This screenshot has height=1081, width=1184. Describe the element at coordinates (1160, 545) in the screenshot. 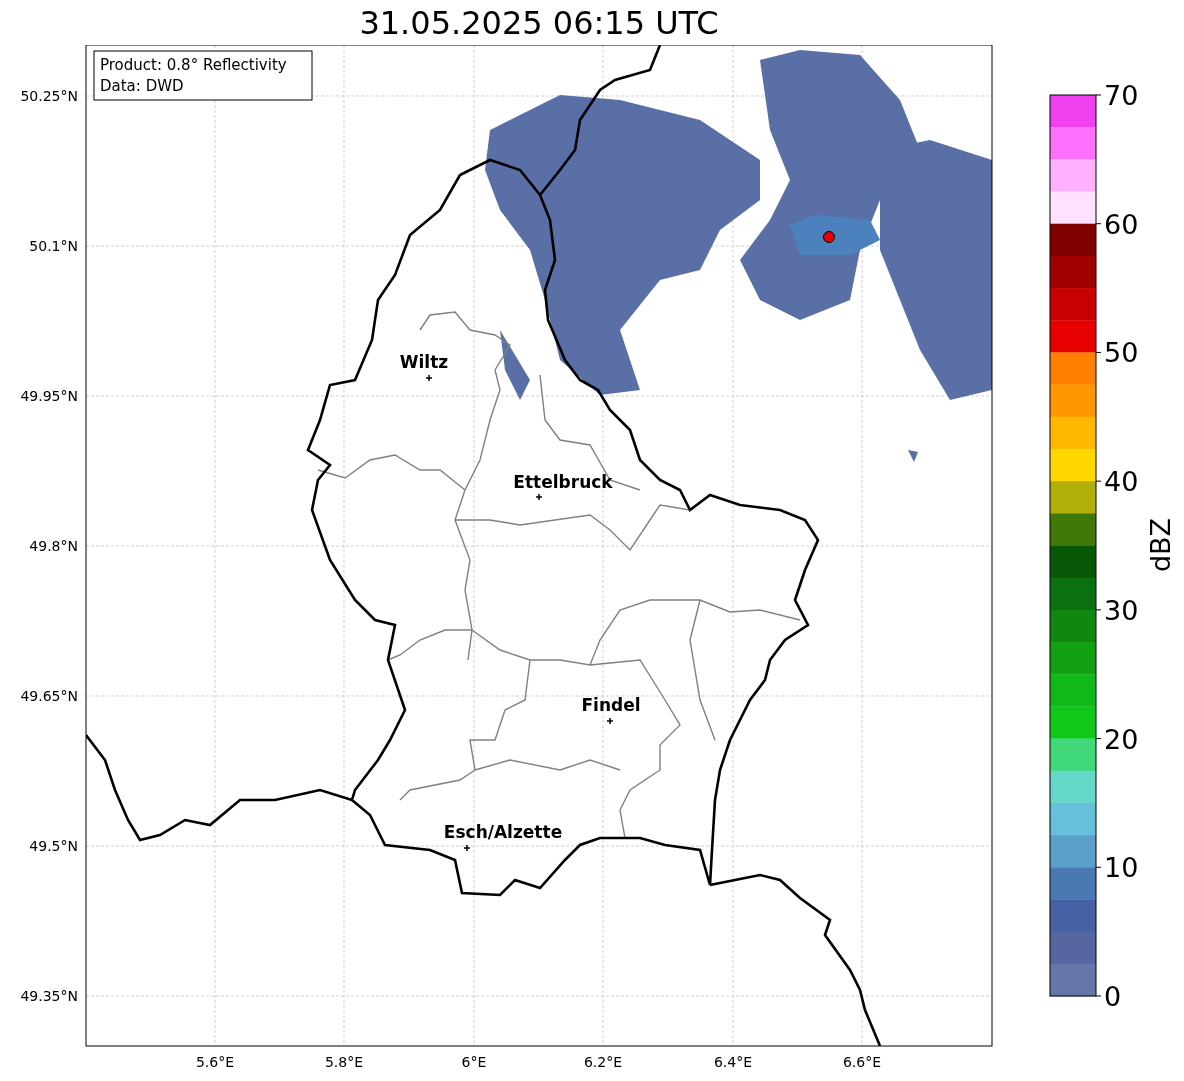

I see `colorbar-label: dBZ` at that location.